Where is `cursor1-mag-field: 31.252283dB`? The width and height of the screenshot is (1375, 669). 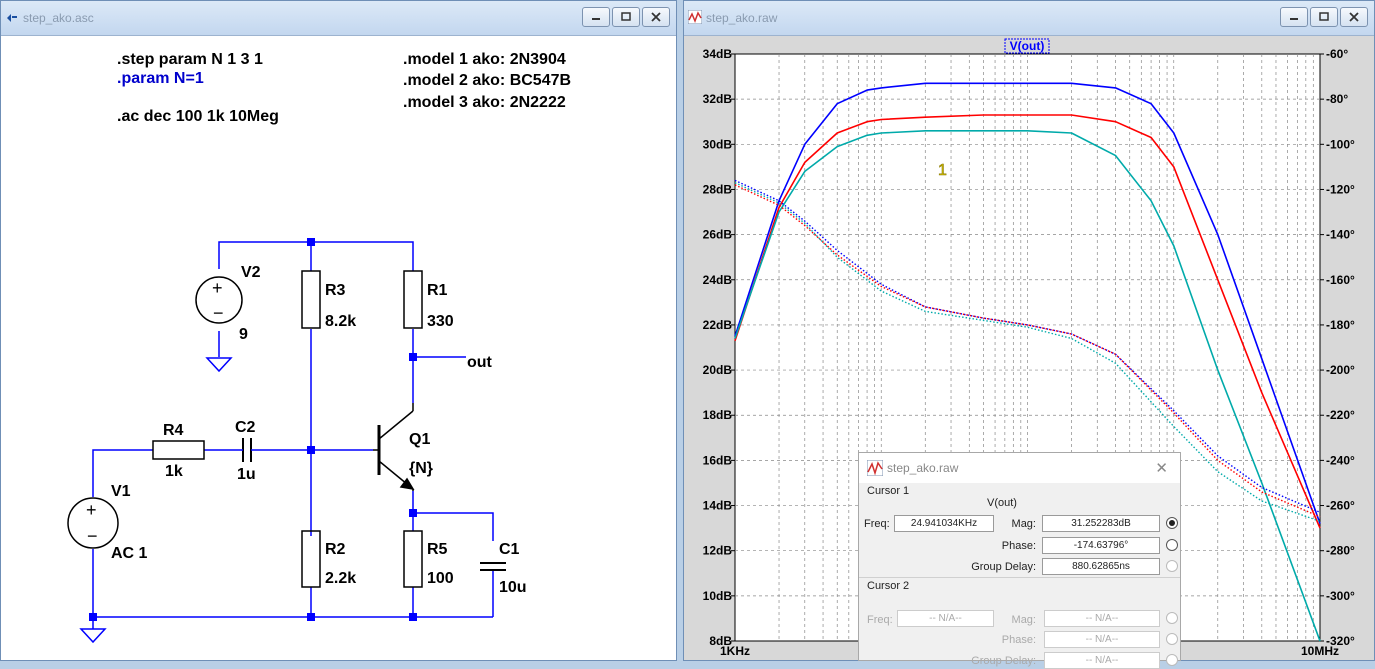
cursor1-mag-field: 31.252283dB is located at coordinates (1101, 523).